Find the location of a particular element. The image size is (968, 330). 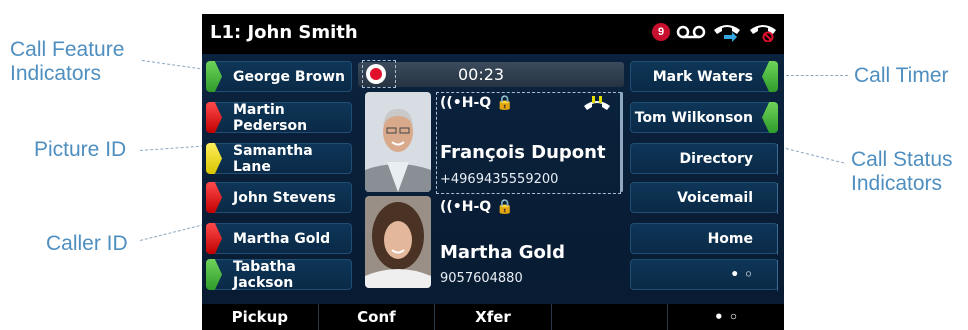

leader-call-timer is located at coordinates (817, 75).